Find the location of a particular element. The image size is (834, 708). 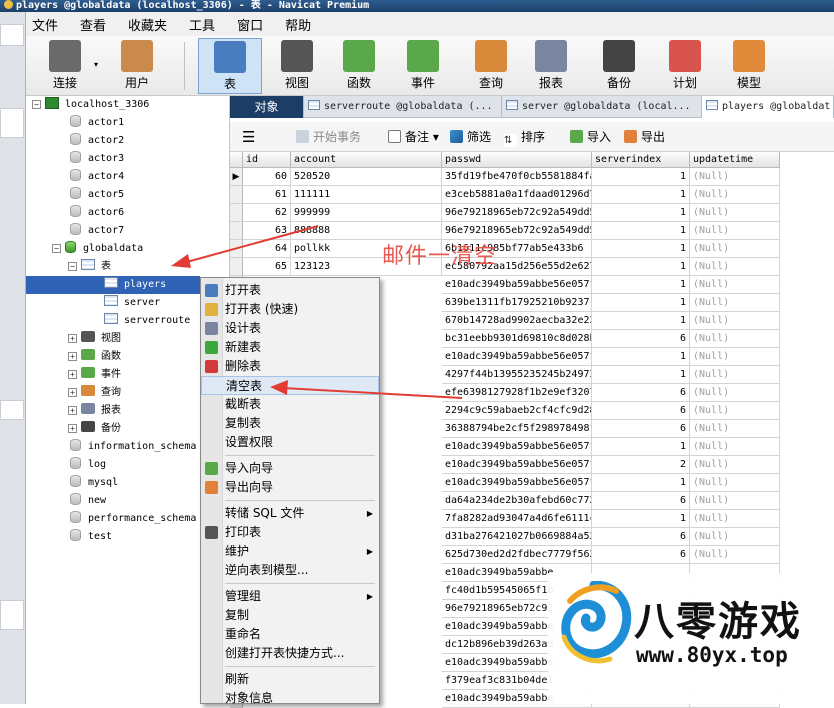

arrow-to-players is located at coordinates (245, 246).